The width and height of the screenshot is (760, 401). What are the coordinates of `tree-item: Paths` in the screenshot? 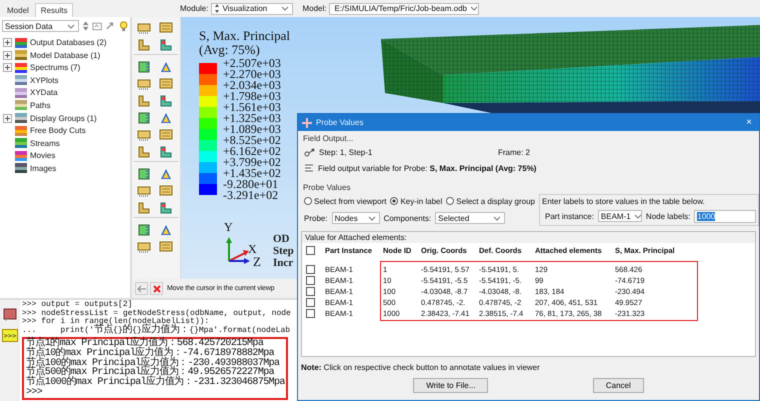 It's located at (40, 105).